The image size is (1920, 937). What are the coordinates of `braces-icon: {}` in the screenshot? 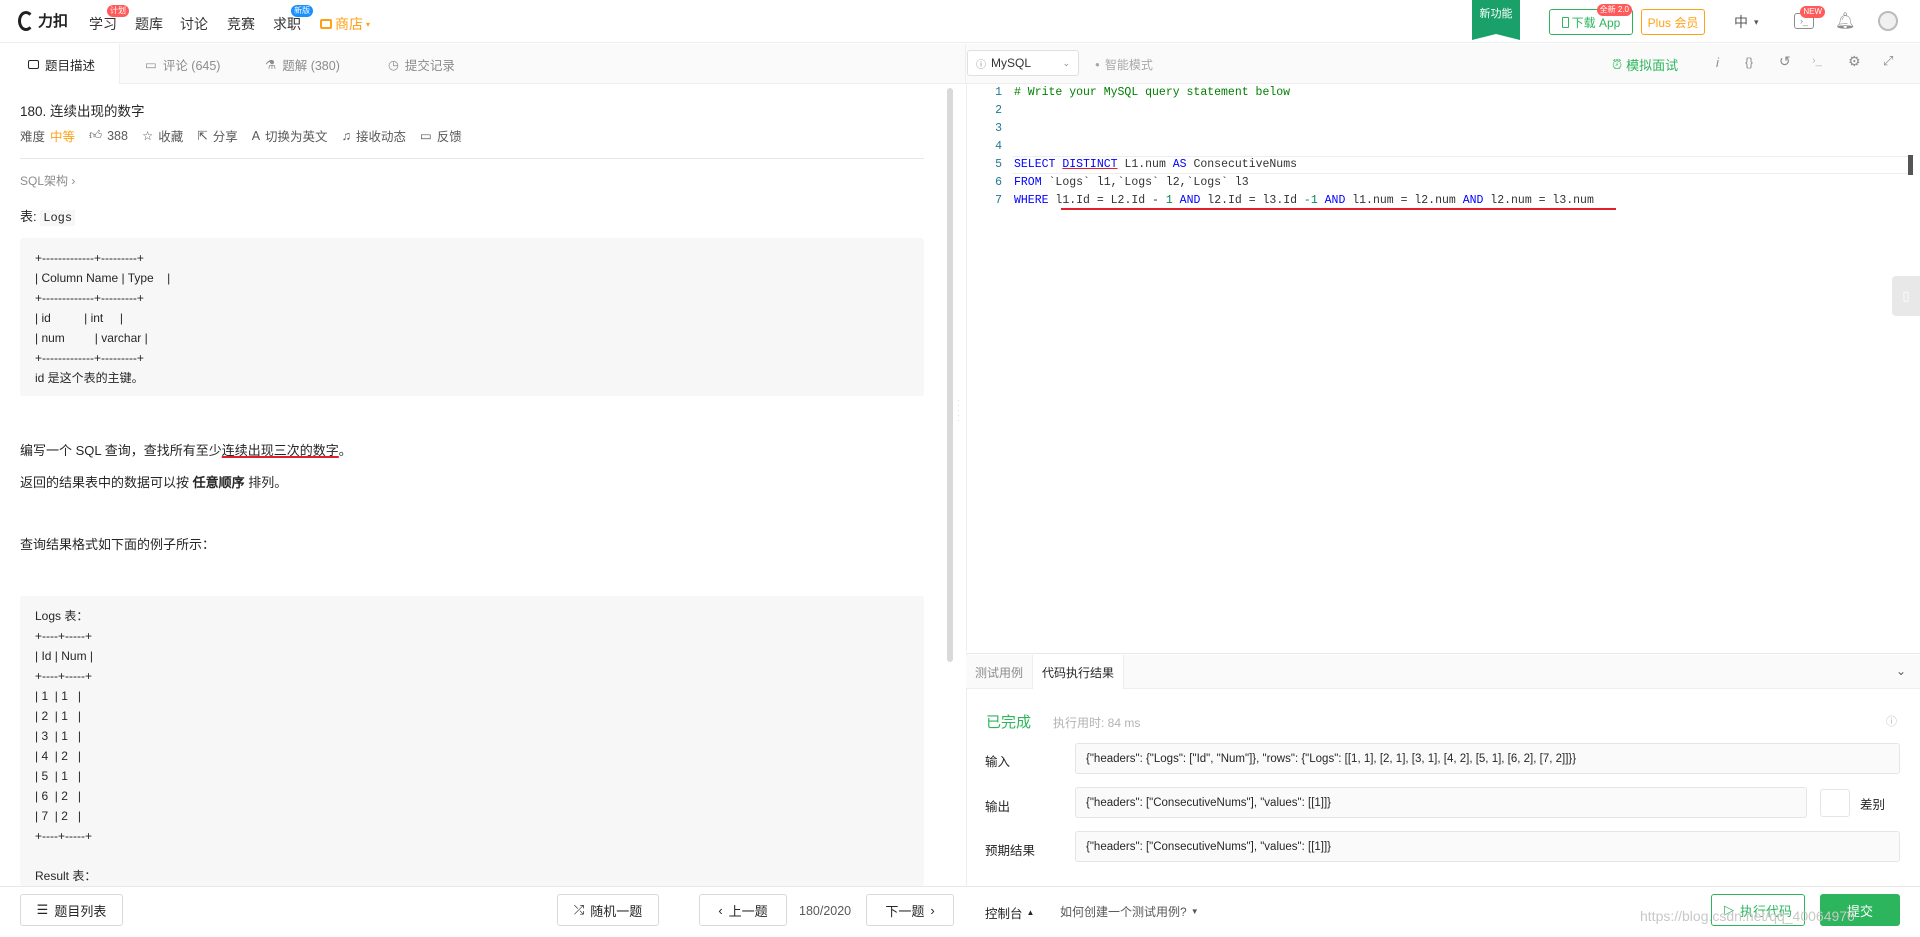 It's located at (1749, 62).